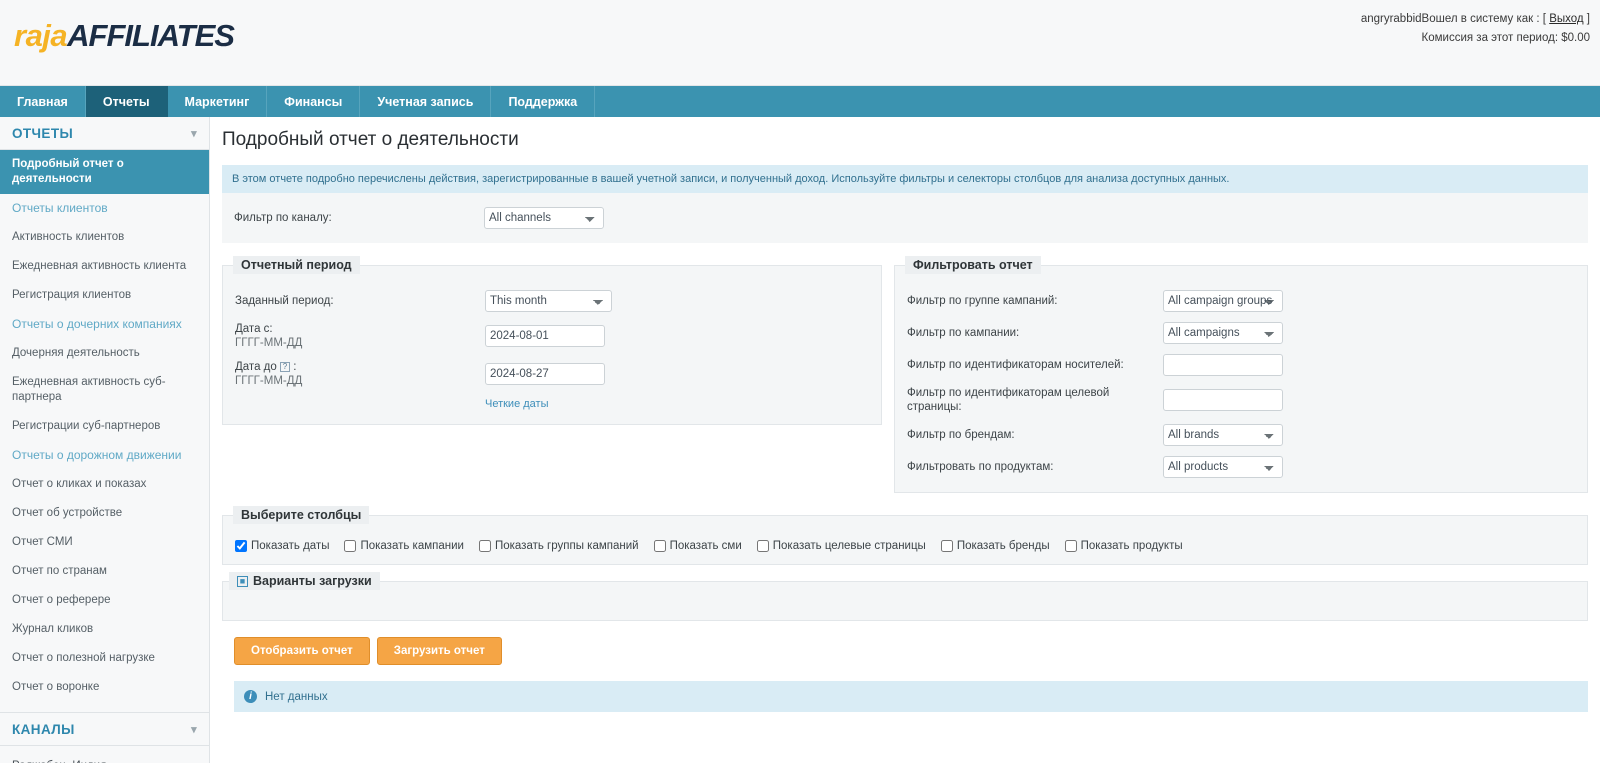 The width and height of the screenshot is (1600, 763). Describe the element at coordinates (104, 571) in the screenshot. I see `sidebar-item-country-report: Отчет по странам` at that location.